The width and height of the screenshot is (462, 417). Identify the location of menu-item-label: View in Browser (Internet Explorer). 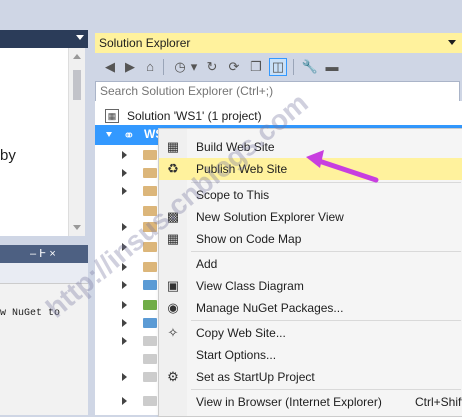
(289, 402).